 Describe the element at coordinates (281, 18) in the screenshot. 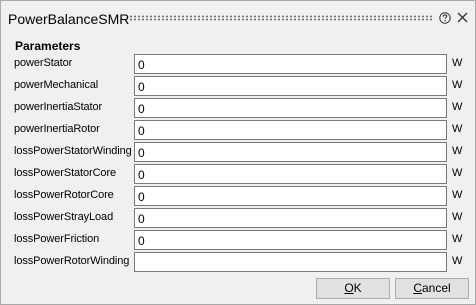

I see `drag-grip-icon` at that location.